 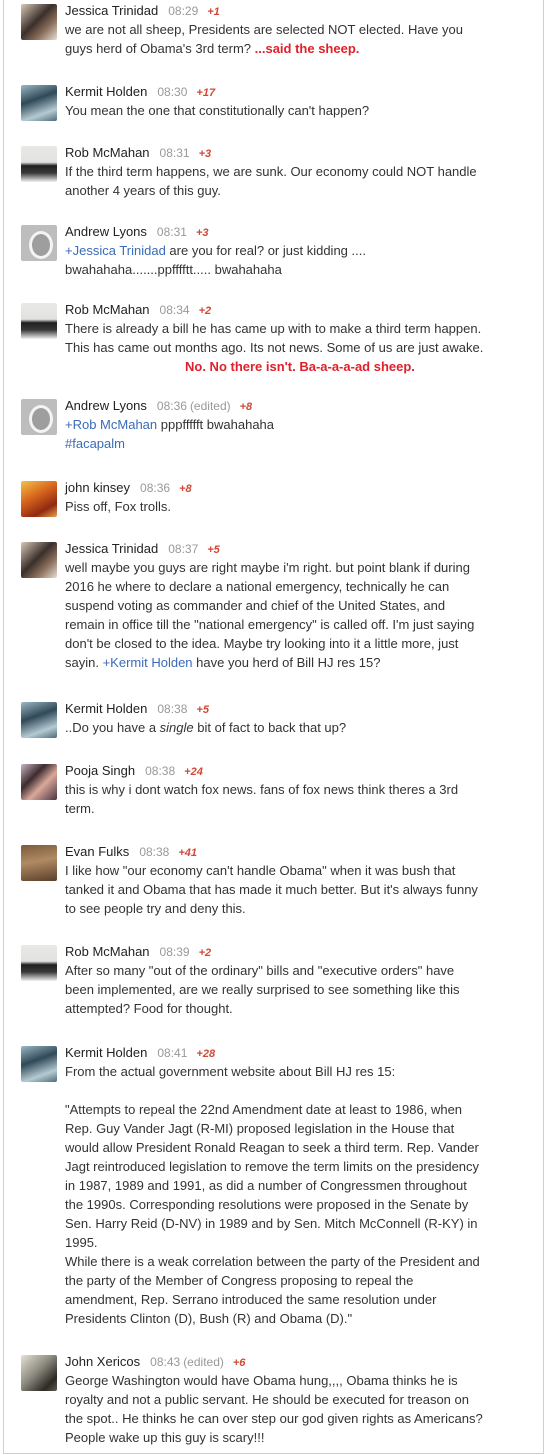 What do you see at coordinates (115, 250) in the screenshot?
I see `mention-link: +Jessica Trinidad` at bounding box center [115, 250].